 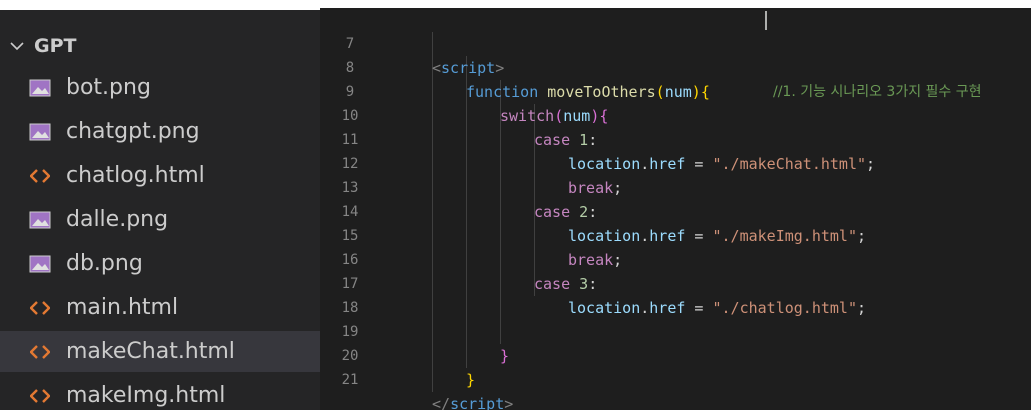 What do you see at coordinates (104, 263) in the screenshot?
I see `file-name: db.png` at bounding box center [104, 263].